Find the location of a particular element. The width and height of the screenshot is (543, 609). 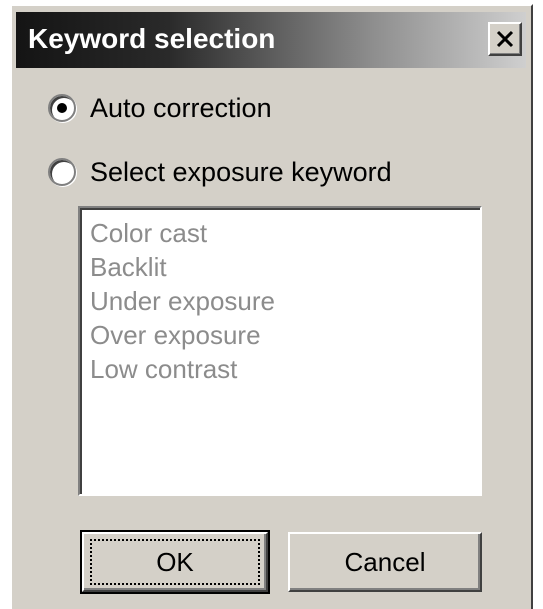

dialog-title: Keyword selection is located at coordinates (152, 38).